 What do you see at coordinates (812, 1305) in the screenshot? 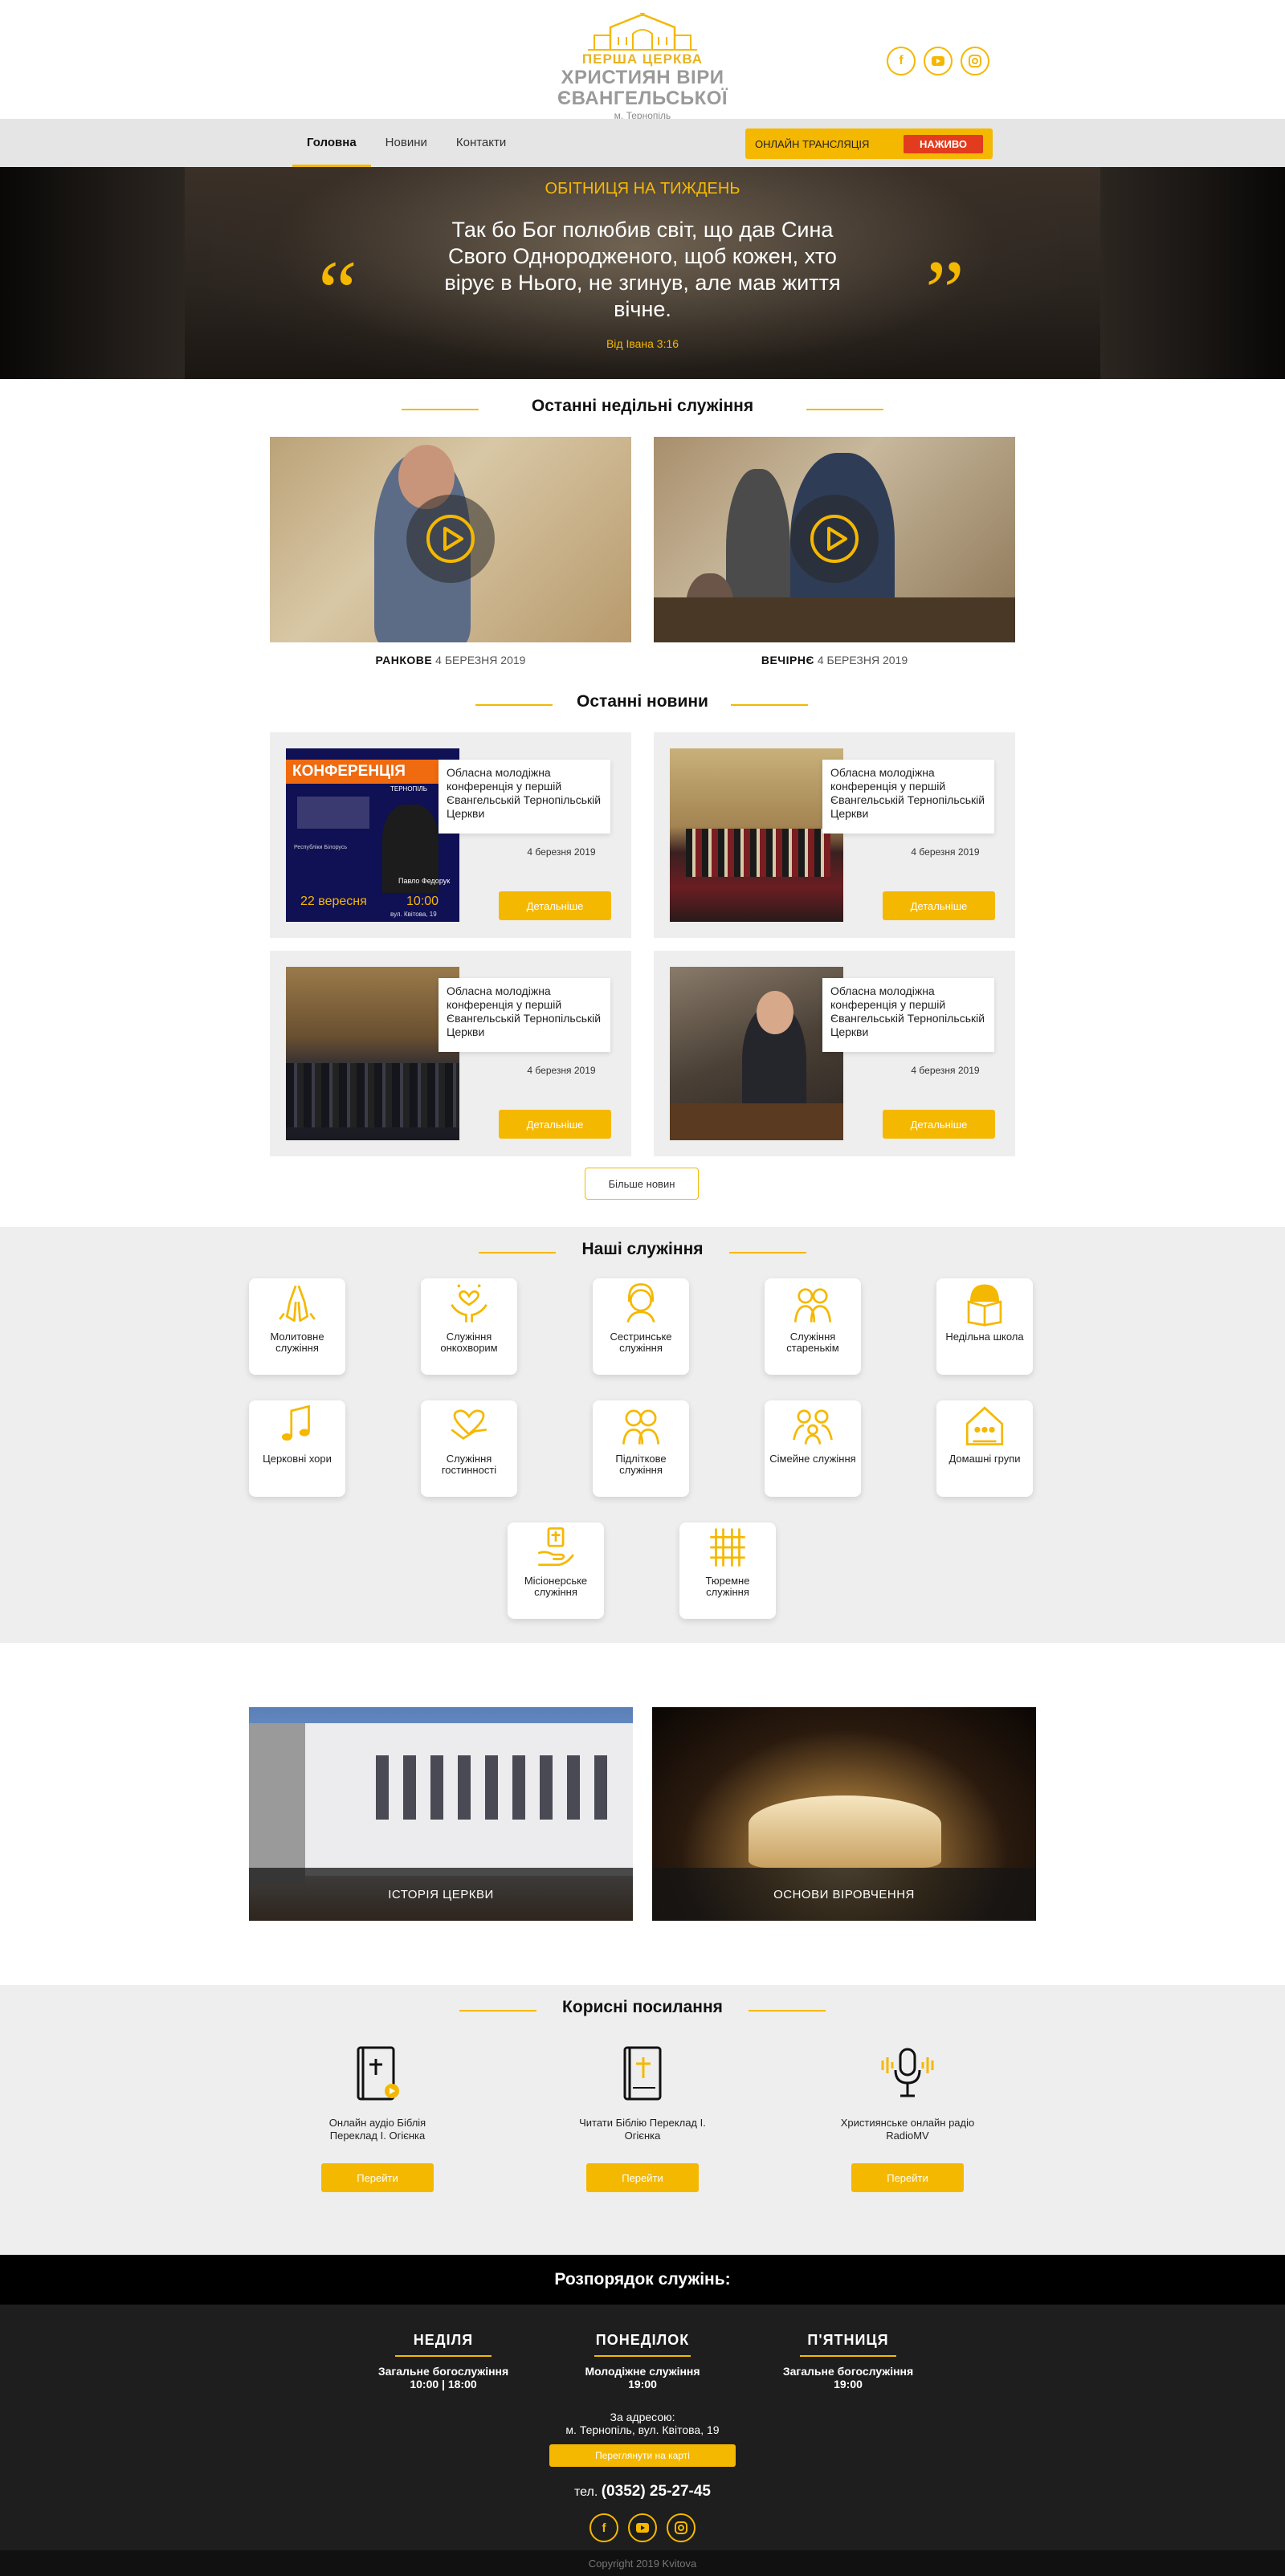
I see `elderly-couple-icon` at bounding box center [812, 1305].